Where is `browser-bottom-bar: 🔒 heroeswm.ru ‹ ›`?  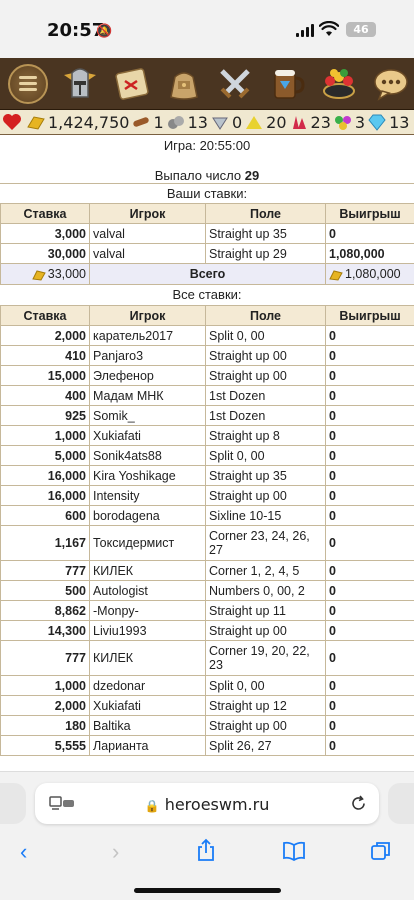 browser-bottom-bar: 🔒 heroeswm.ru ‹ › is located at coordinates (207, 835).